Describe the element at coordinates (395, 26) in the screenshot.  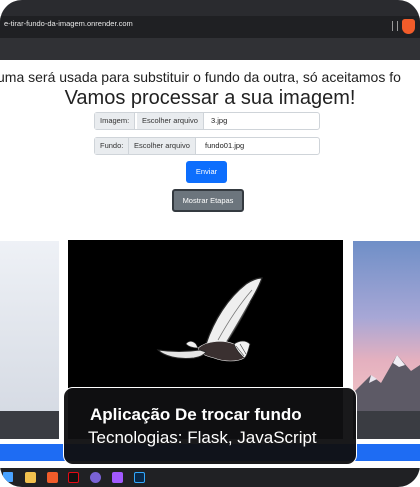
I see `pause-icon` at that location.